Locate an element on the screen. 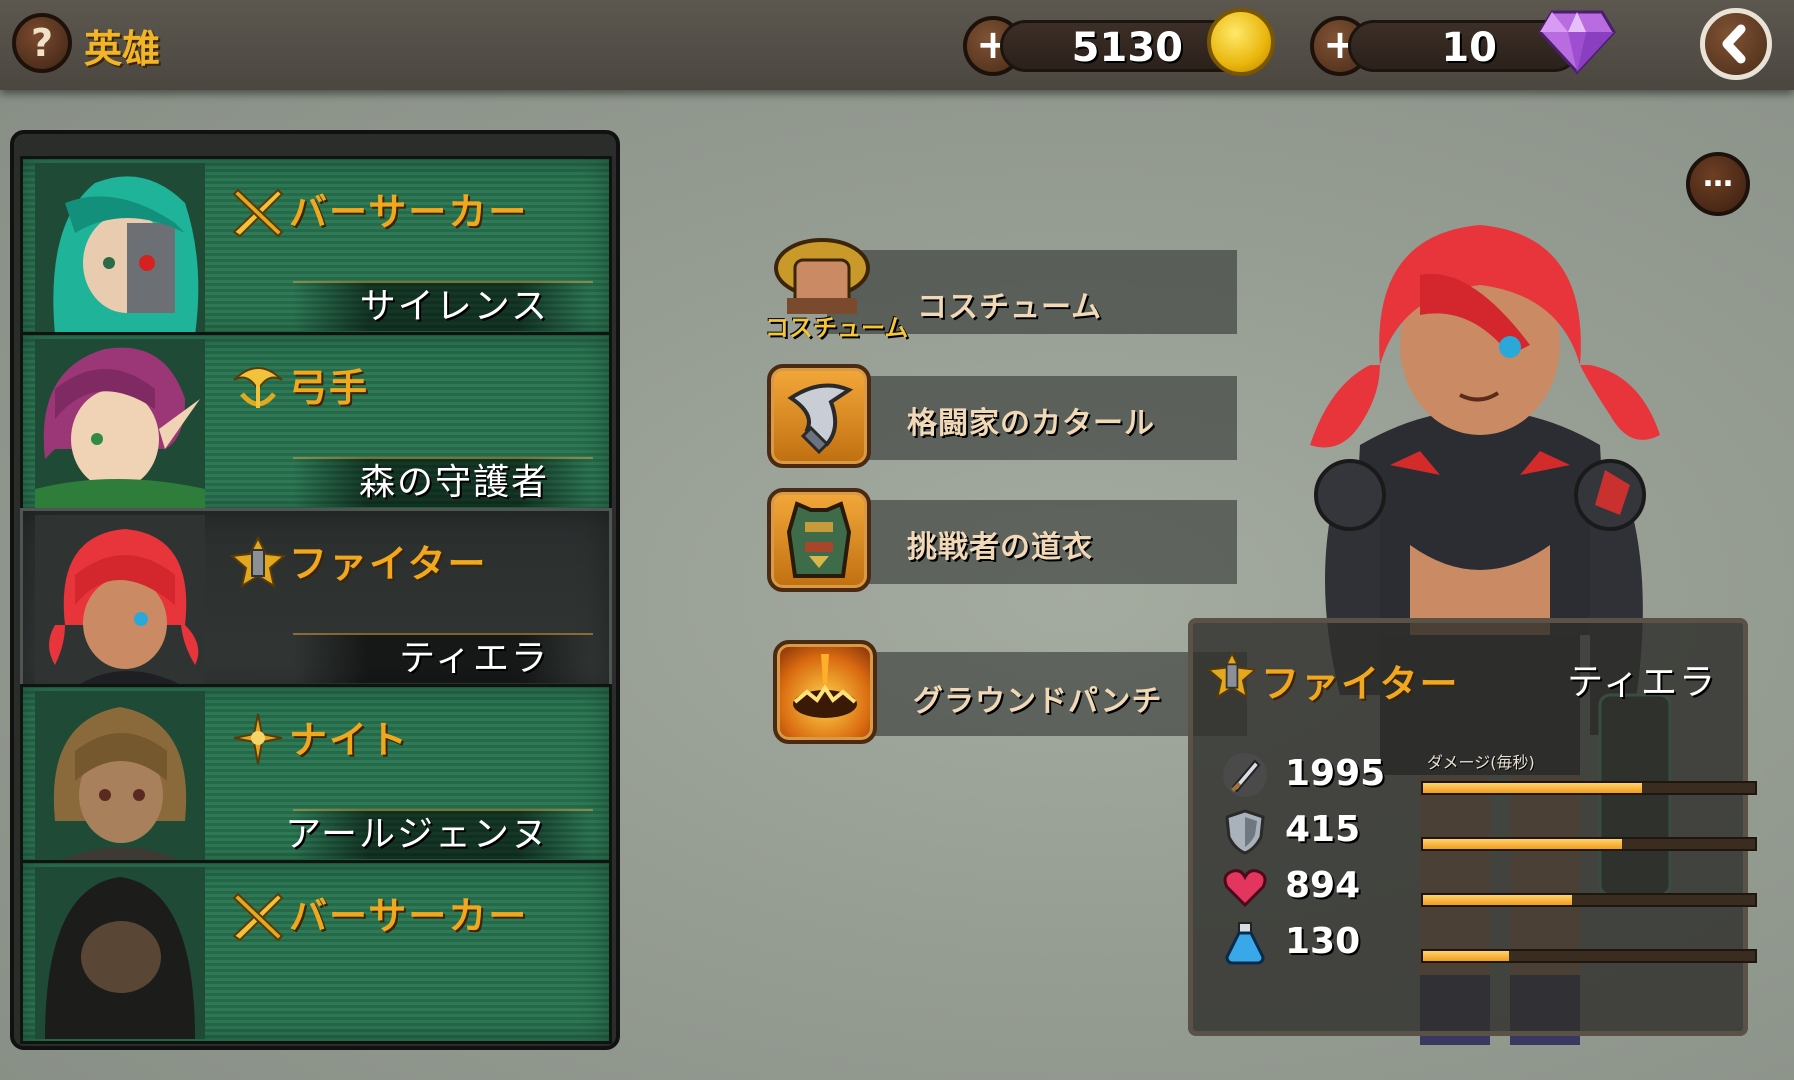  chevron-left-icon is located at coordinates (1734, 44).